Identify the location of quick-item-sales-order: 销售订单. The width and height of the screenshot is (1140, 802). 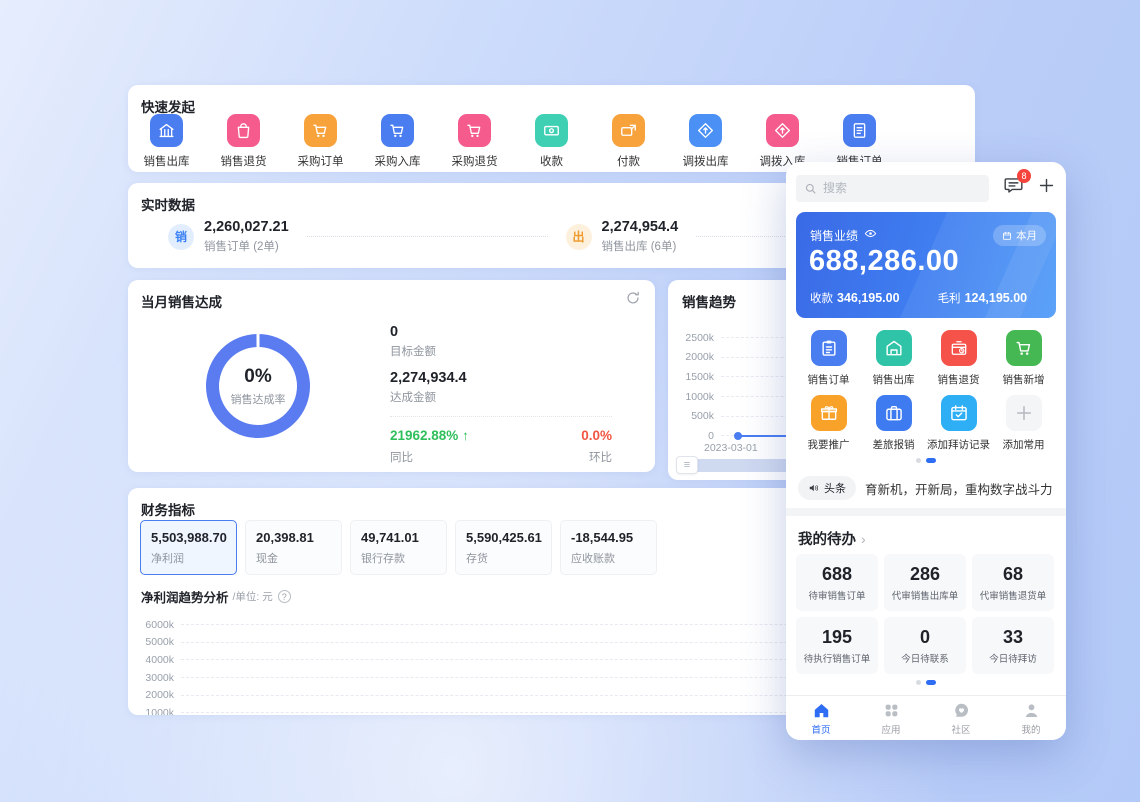
(859, 141).